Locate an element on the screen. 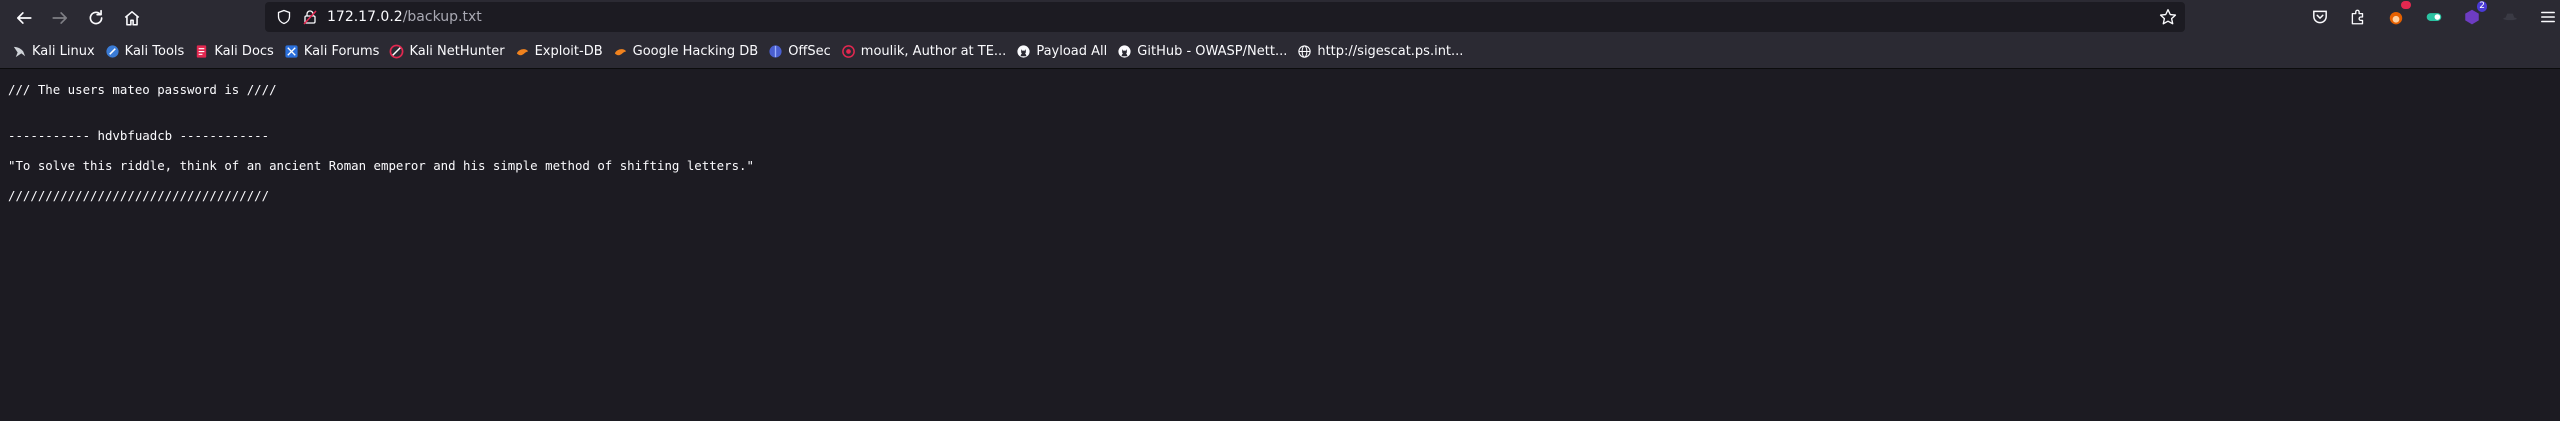  url-text: 172.17.0.2/backup.txt is located at coordinates (404, 17).